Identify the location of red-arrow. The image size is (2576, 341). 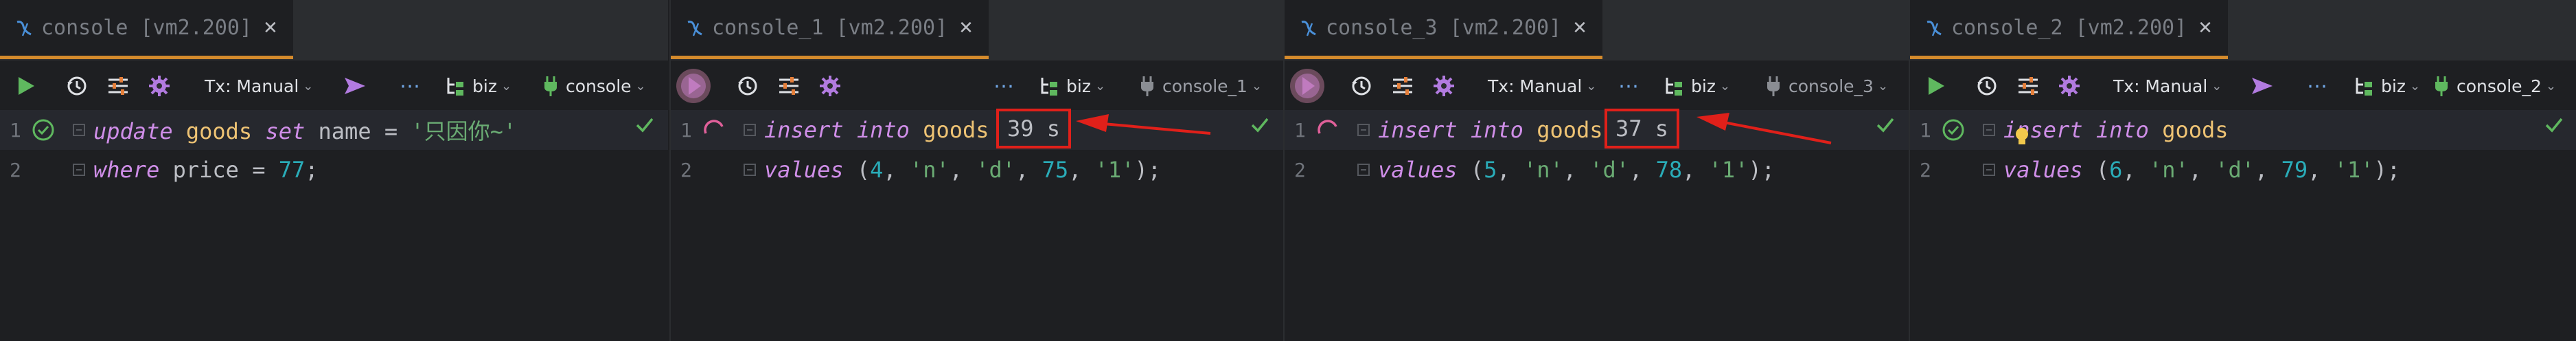
(1764, 128).